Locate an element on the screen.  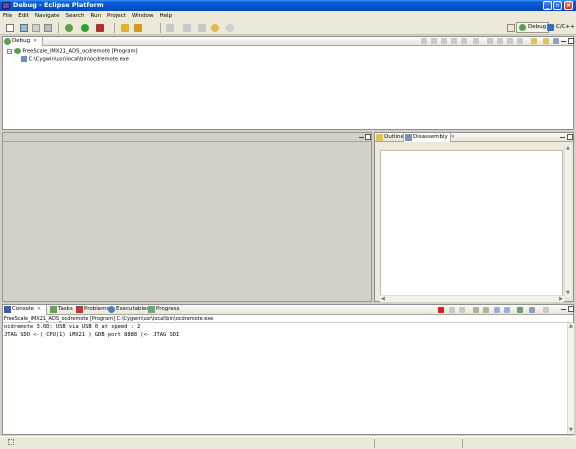
perspective-cpp: C/C++ is located at coordinates (560, 27).